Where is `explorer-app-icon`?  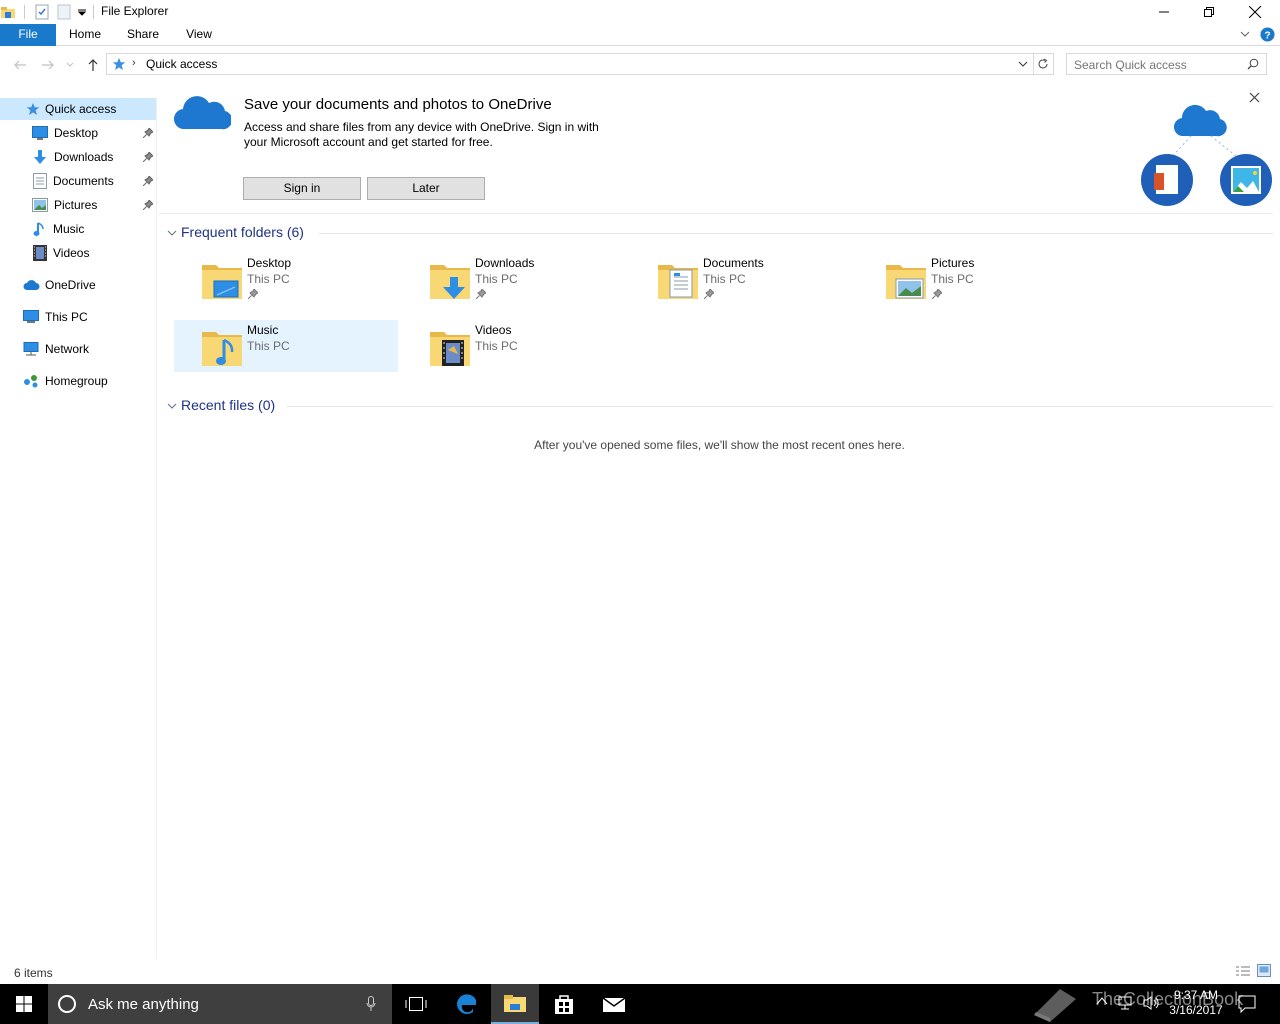
explorer-app-icon is located at coordinates (8, 12).